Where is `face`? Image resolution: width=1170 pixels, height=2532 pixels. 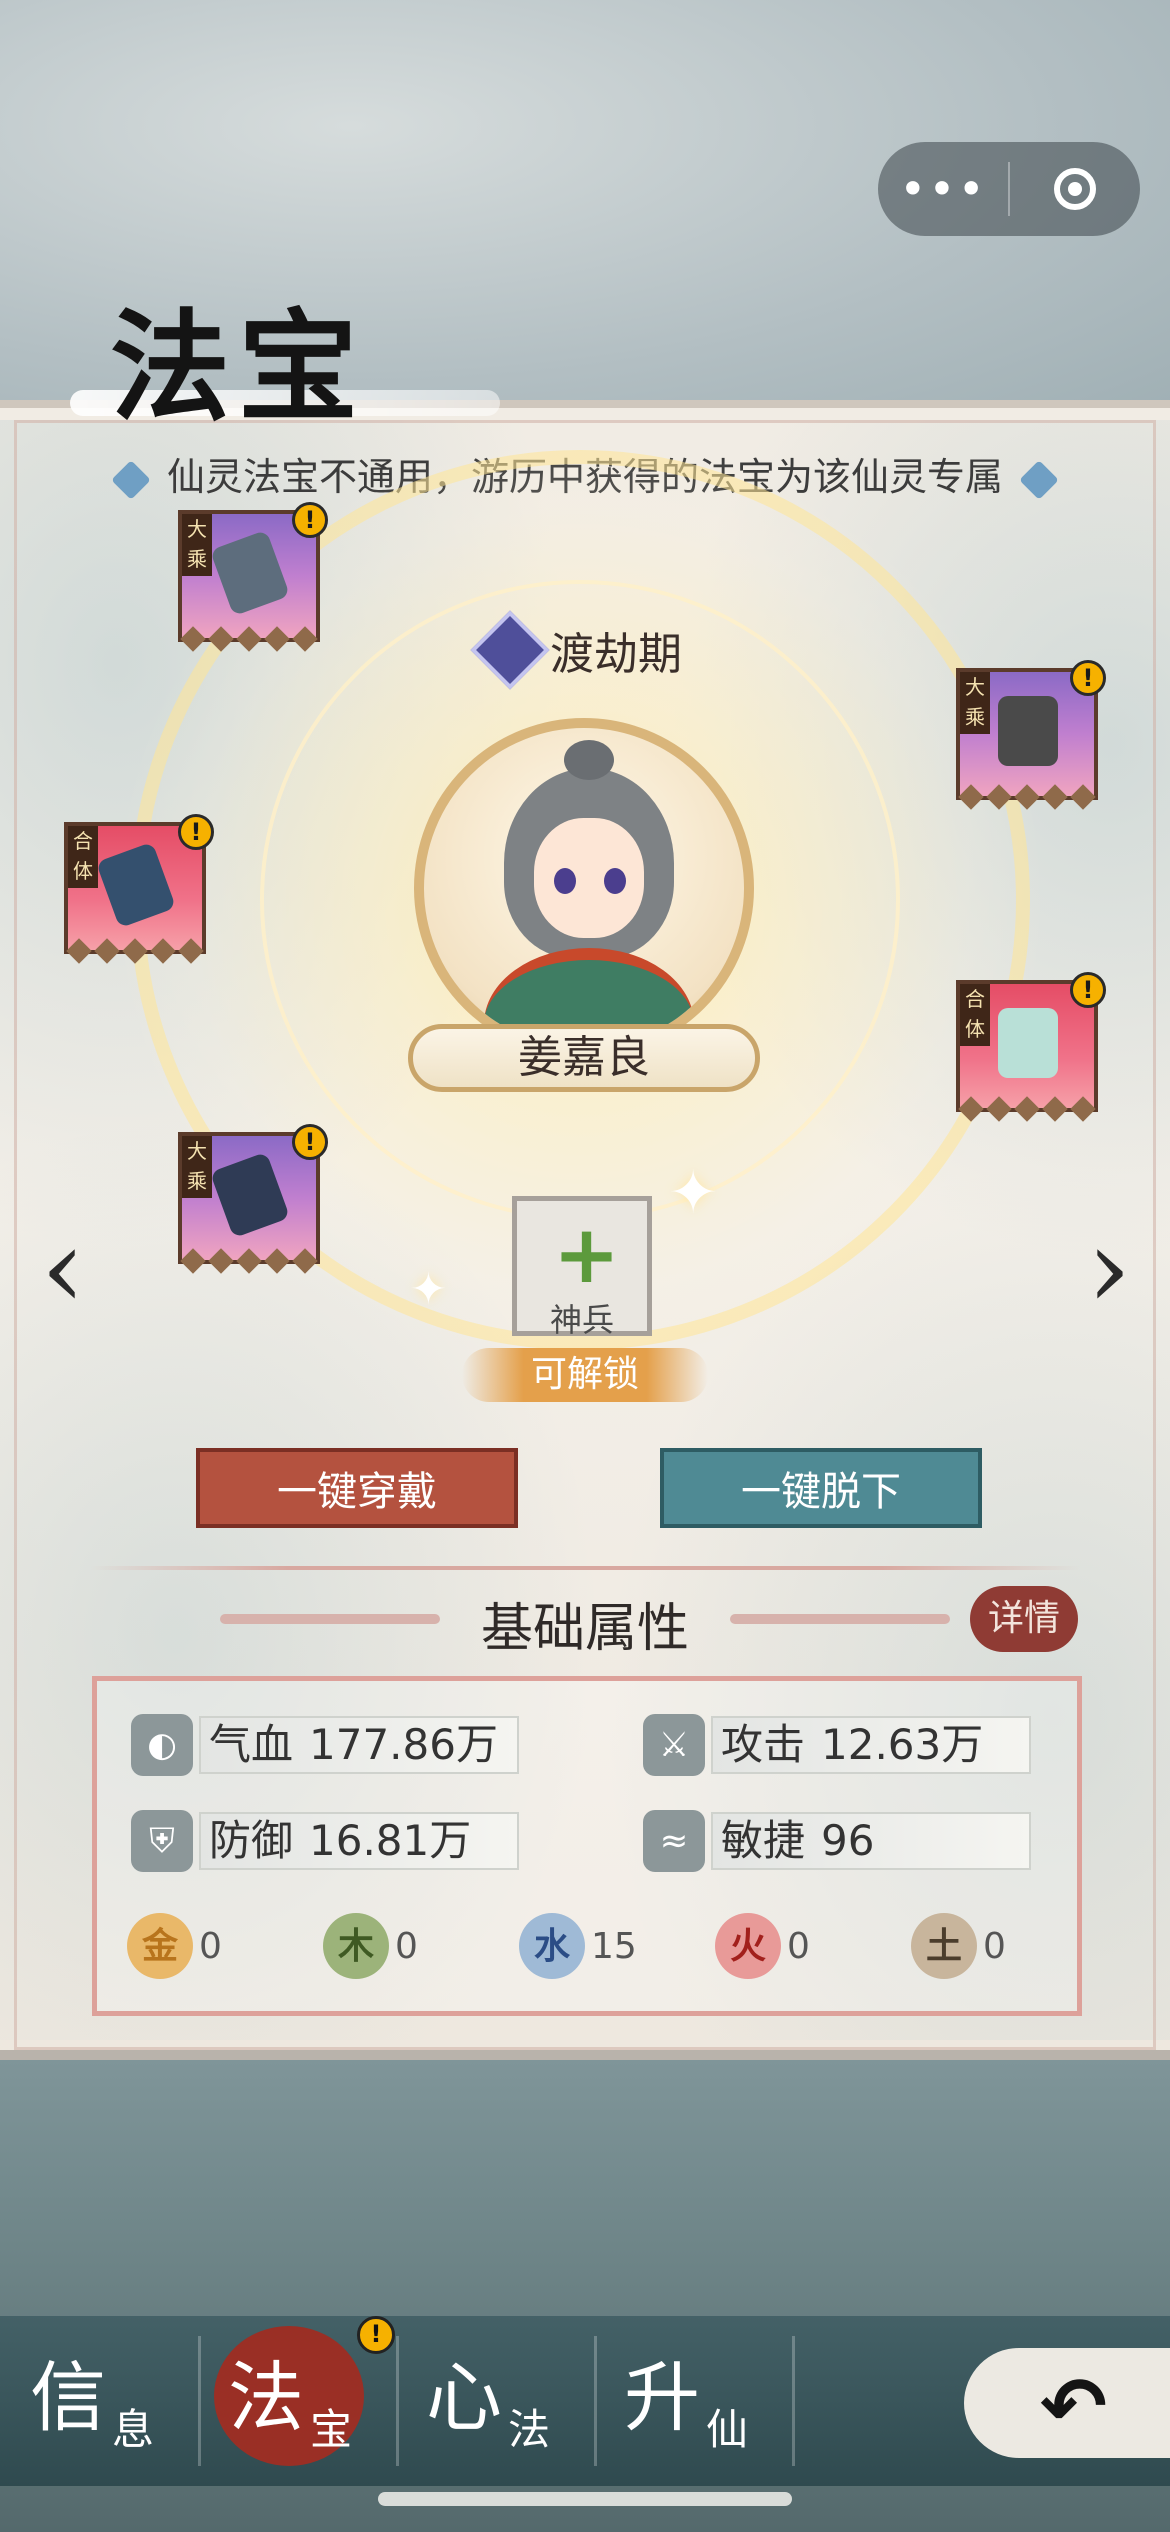 face is located at coordinates (589, 878).